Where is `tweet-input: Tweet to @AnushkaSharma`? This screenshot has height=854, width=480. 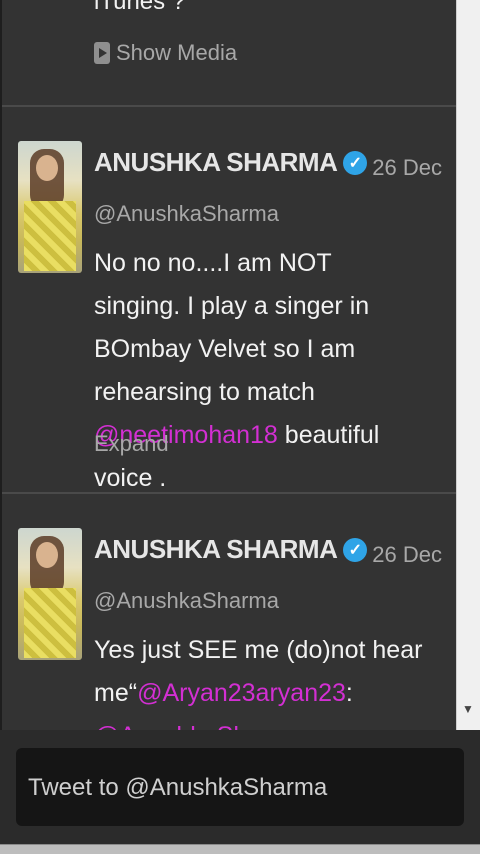
tweet-input: Tweet to @AnushkaSharma is located at coordinates (240, 787).